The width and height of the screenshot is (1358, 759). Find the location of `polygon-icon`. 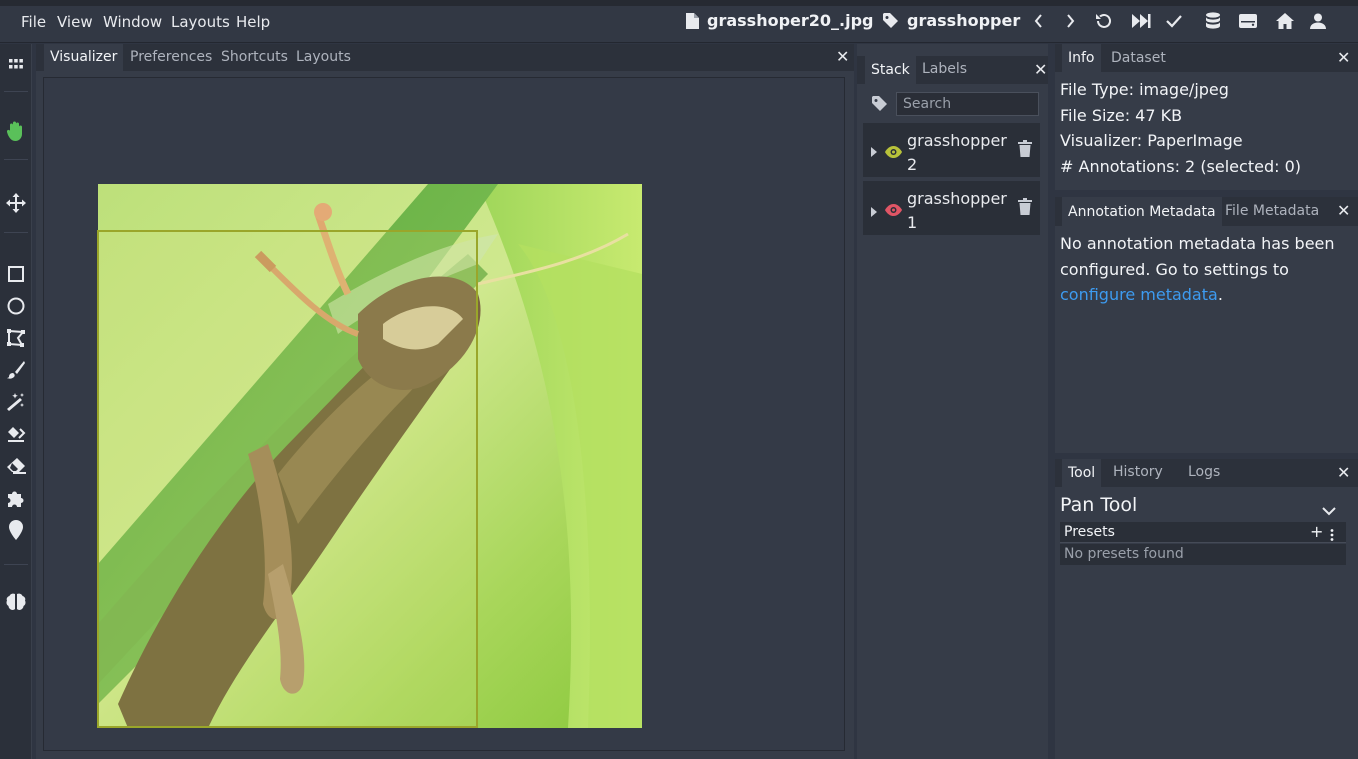

polygon-icon is located at coordinates (16, 338).